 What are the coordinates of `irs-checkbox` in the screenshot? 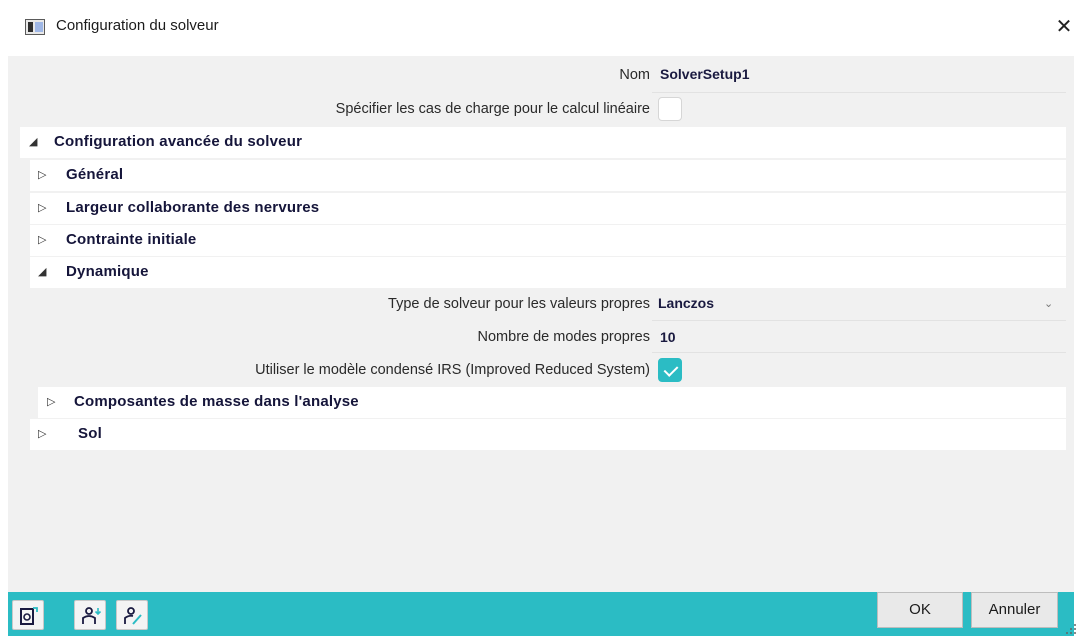 It's located at (670, 370).